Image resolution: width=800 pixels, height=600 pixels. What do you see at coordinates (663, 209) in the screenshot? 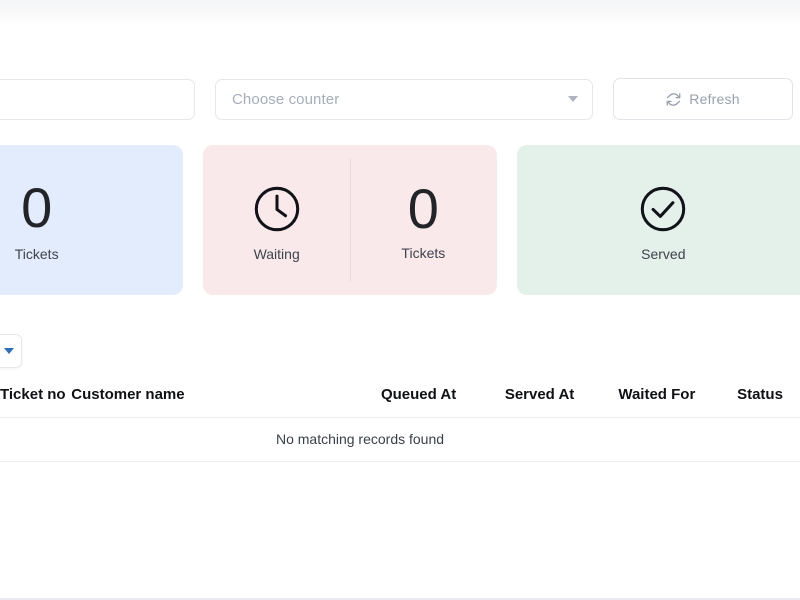
I see `check-circle-icon` at bounding box center [663, 209].